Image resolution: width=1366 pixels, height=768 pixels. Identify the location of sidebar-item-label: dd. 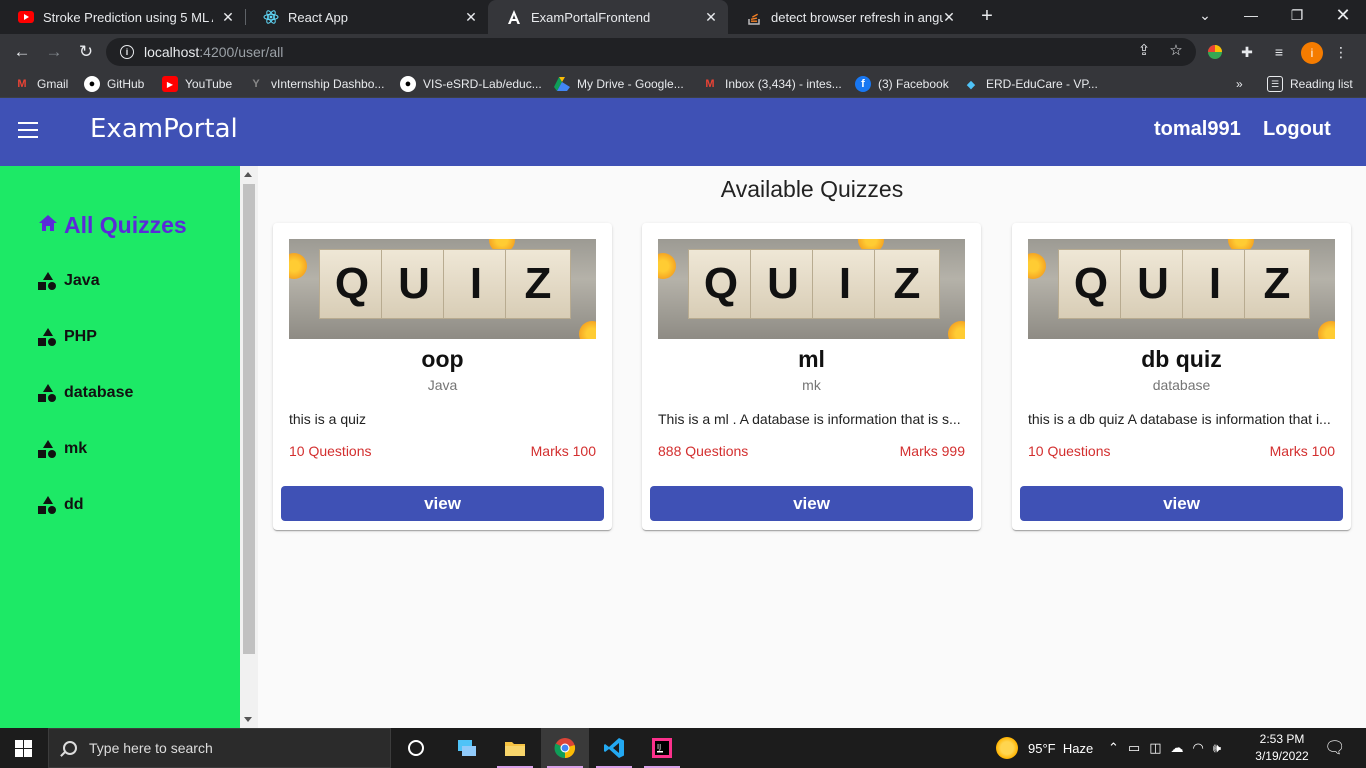
(74, 504).